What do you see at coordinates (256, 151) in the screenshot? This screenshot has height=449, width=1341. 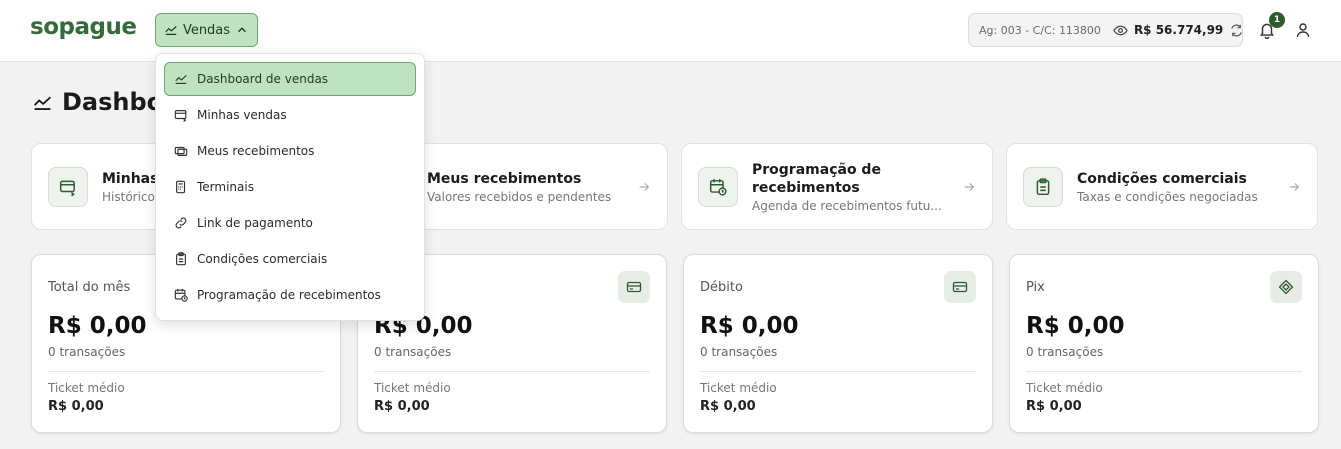 I see `menu-item-label: Meus recebimentos` at bounding box center [256, 151].